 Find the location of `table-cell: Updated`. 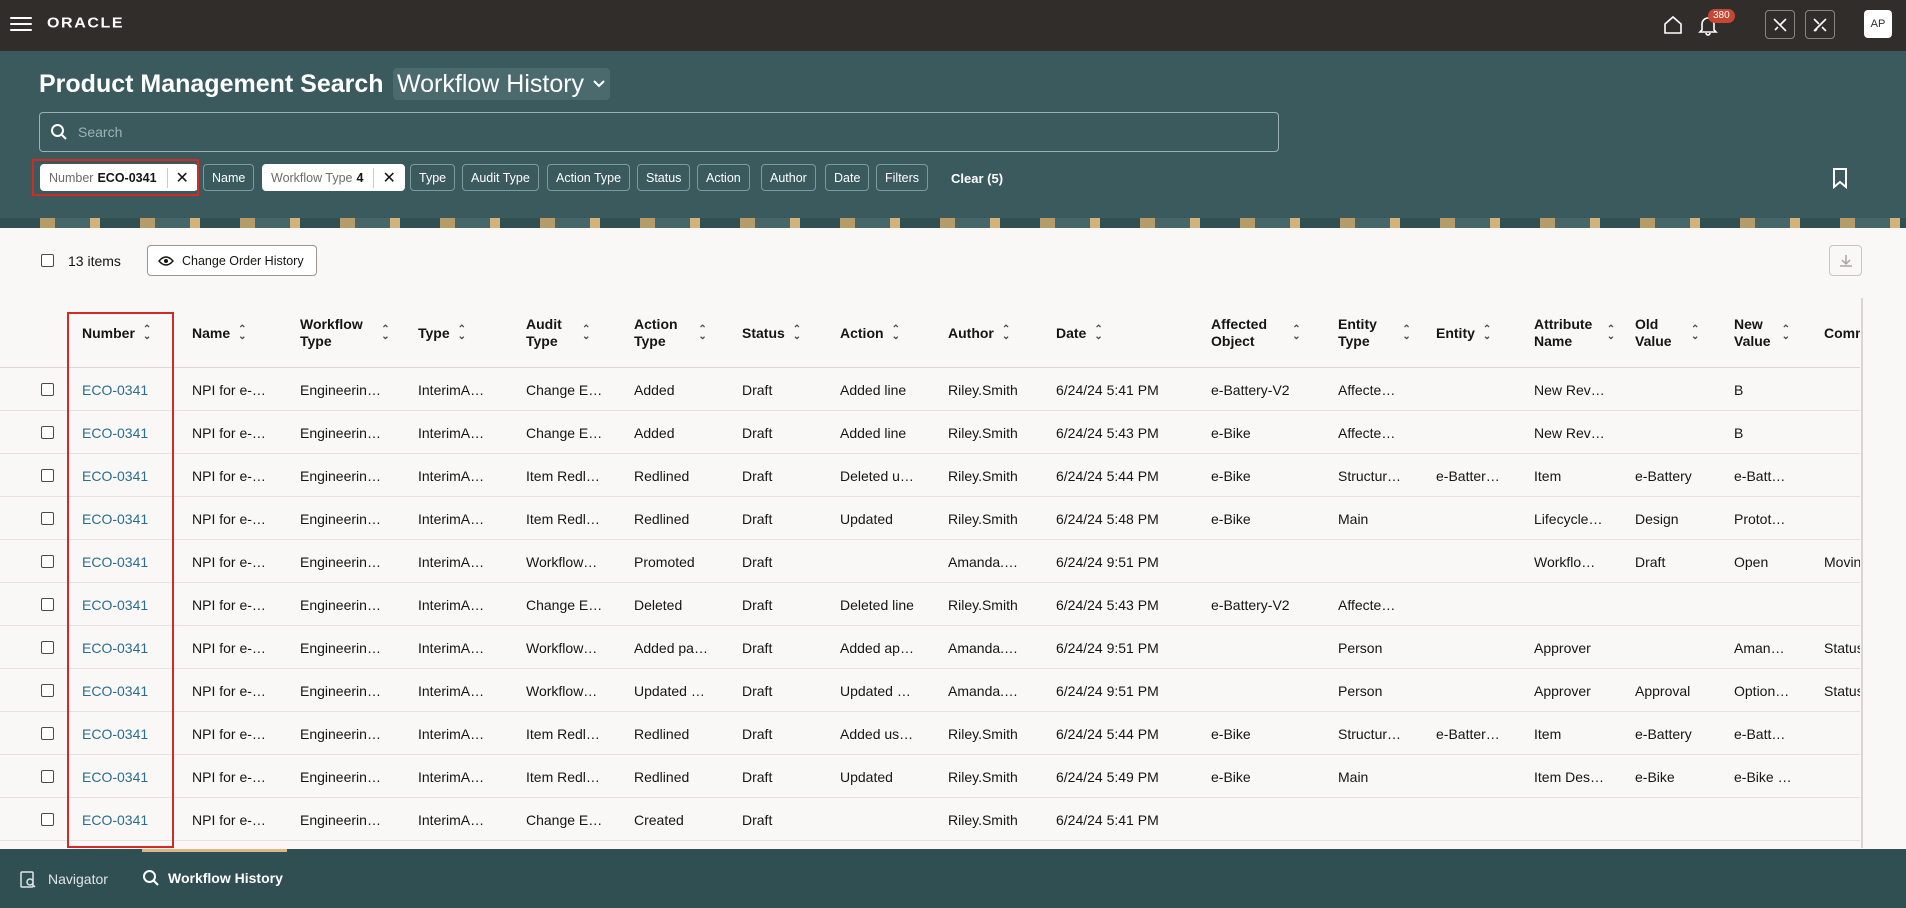

table-cell: Updated is located at coordinates (866, 518).